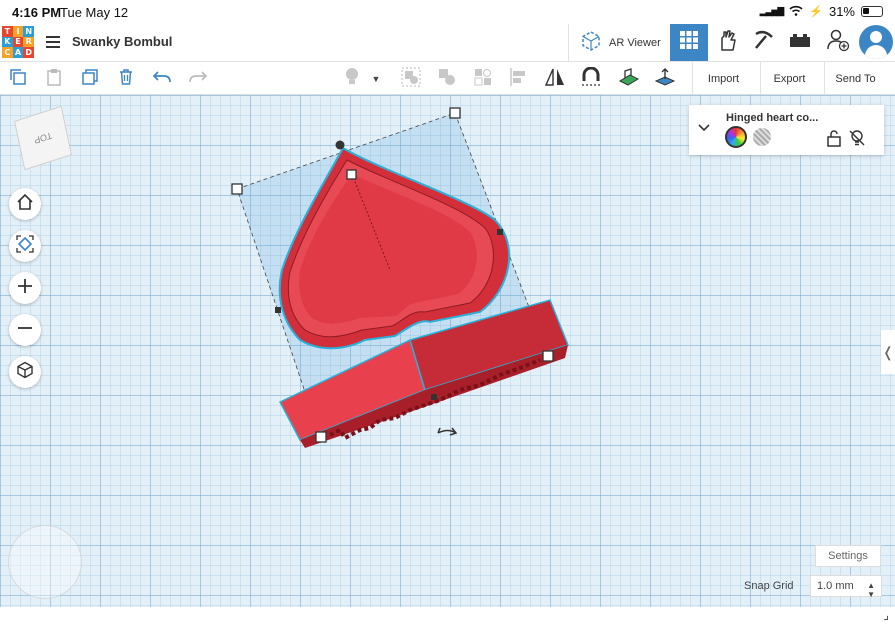 This screenshot has height=625, width=895. I want to click on snap-grid-value: 1.0 mm, so click(835, 586).